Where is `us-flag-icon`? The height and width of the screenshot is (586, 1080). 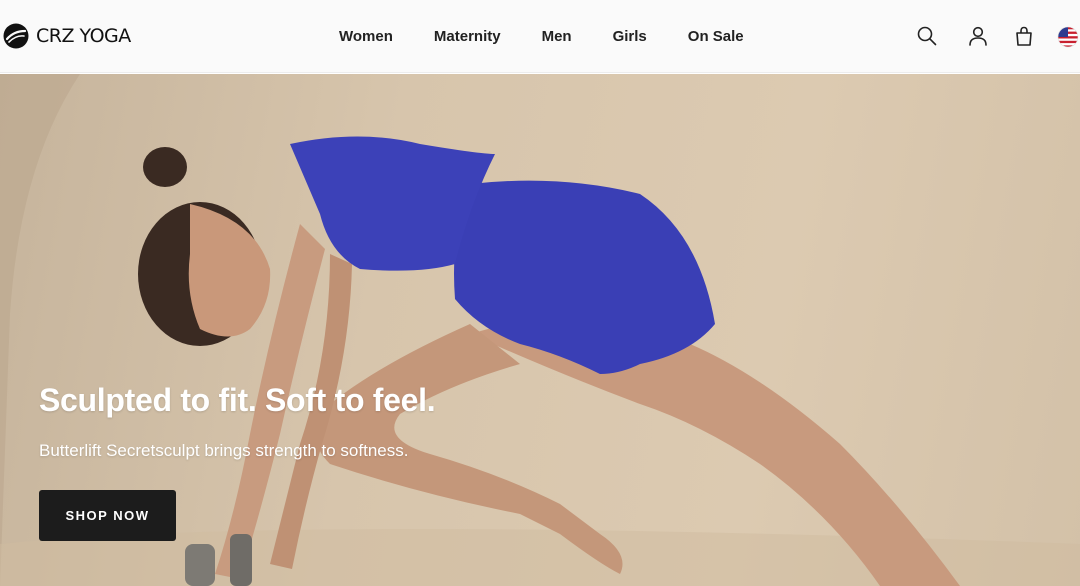
us-flag-icon is located at coordinates (1068, 37).